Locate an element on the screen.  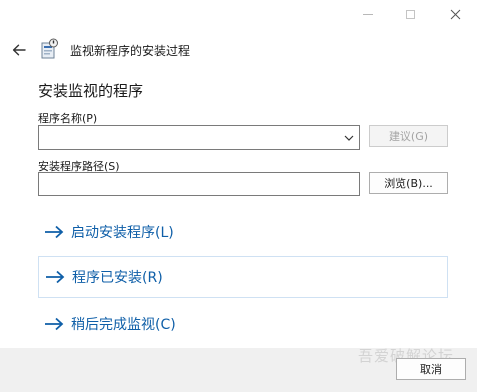
program-installed-link: 程序已安装(R) is located at coordinates (243, 277).